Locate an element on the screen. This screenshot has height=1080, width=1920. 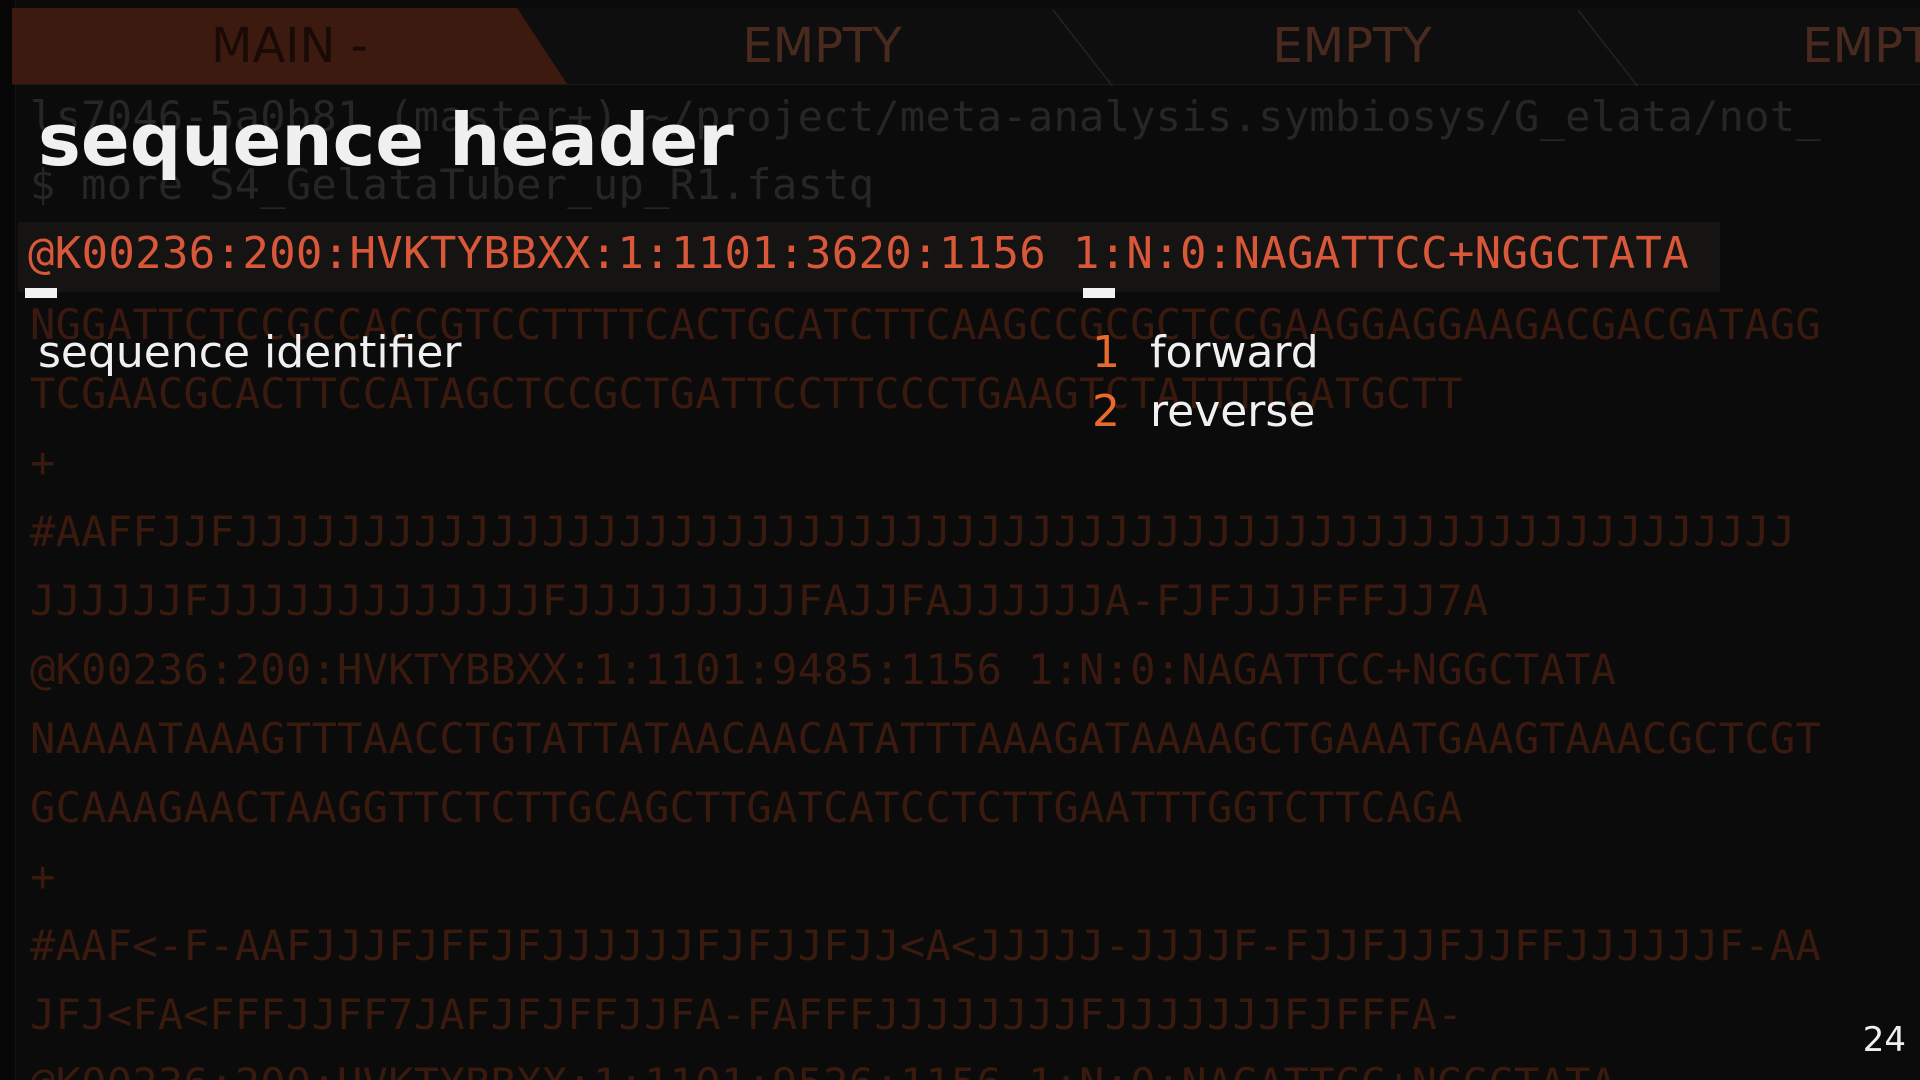
tab-empty-2: EMPTY is located at coordinates (1352, 46).